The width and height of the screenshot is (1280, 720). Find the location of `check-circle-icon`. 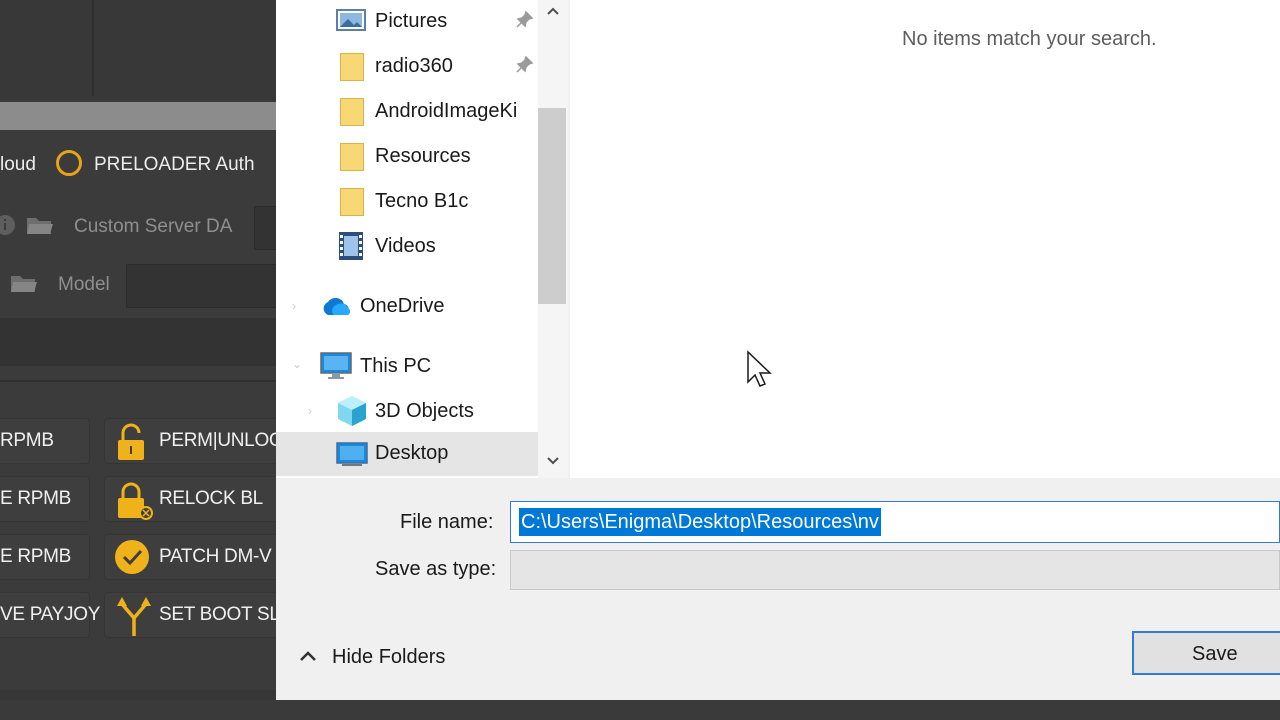

check-circle-icon is located at coordinates (133, 560).